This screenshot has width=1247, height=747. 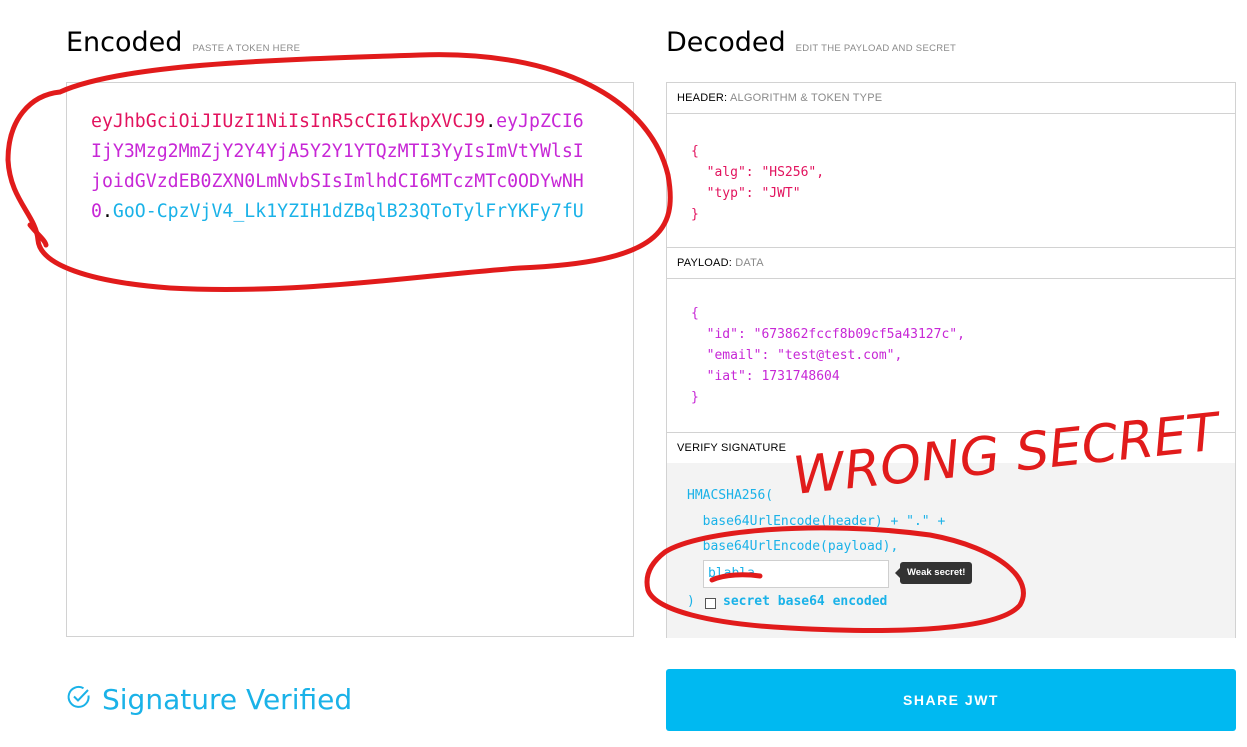 What do you see at coordinates (951, 700) in the screenshot?
I see `share-jwt-button: SHARE JWT` at bounding box center [951, 700].